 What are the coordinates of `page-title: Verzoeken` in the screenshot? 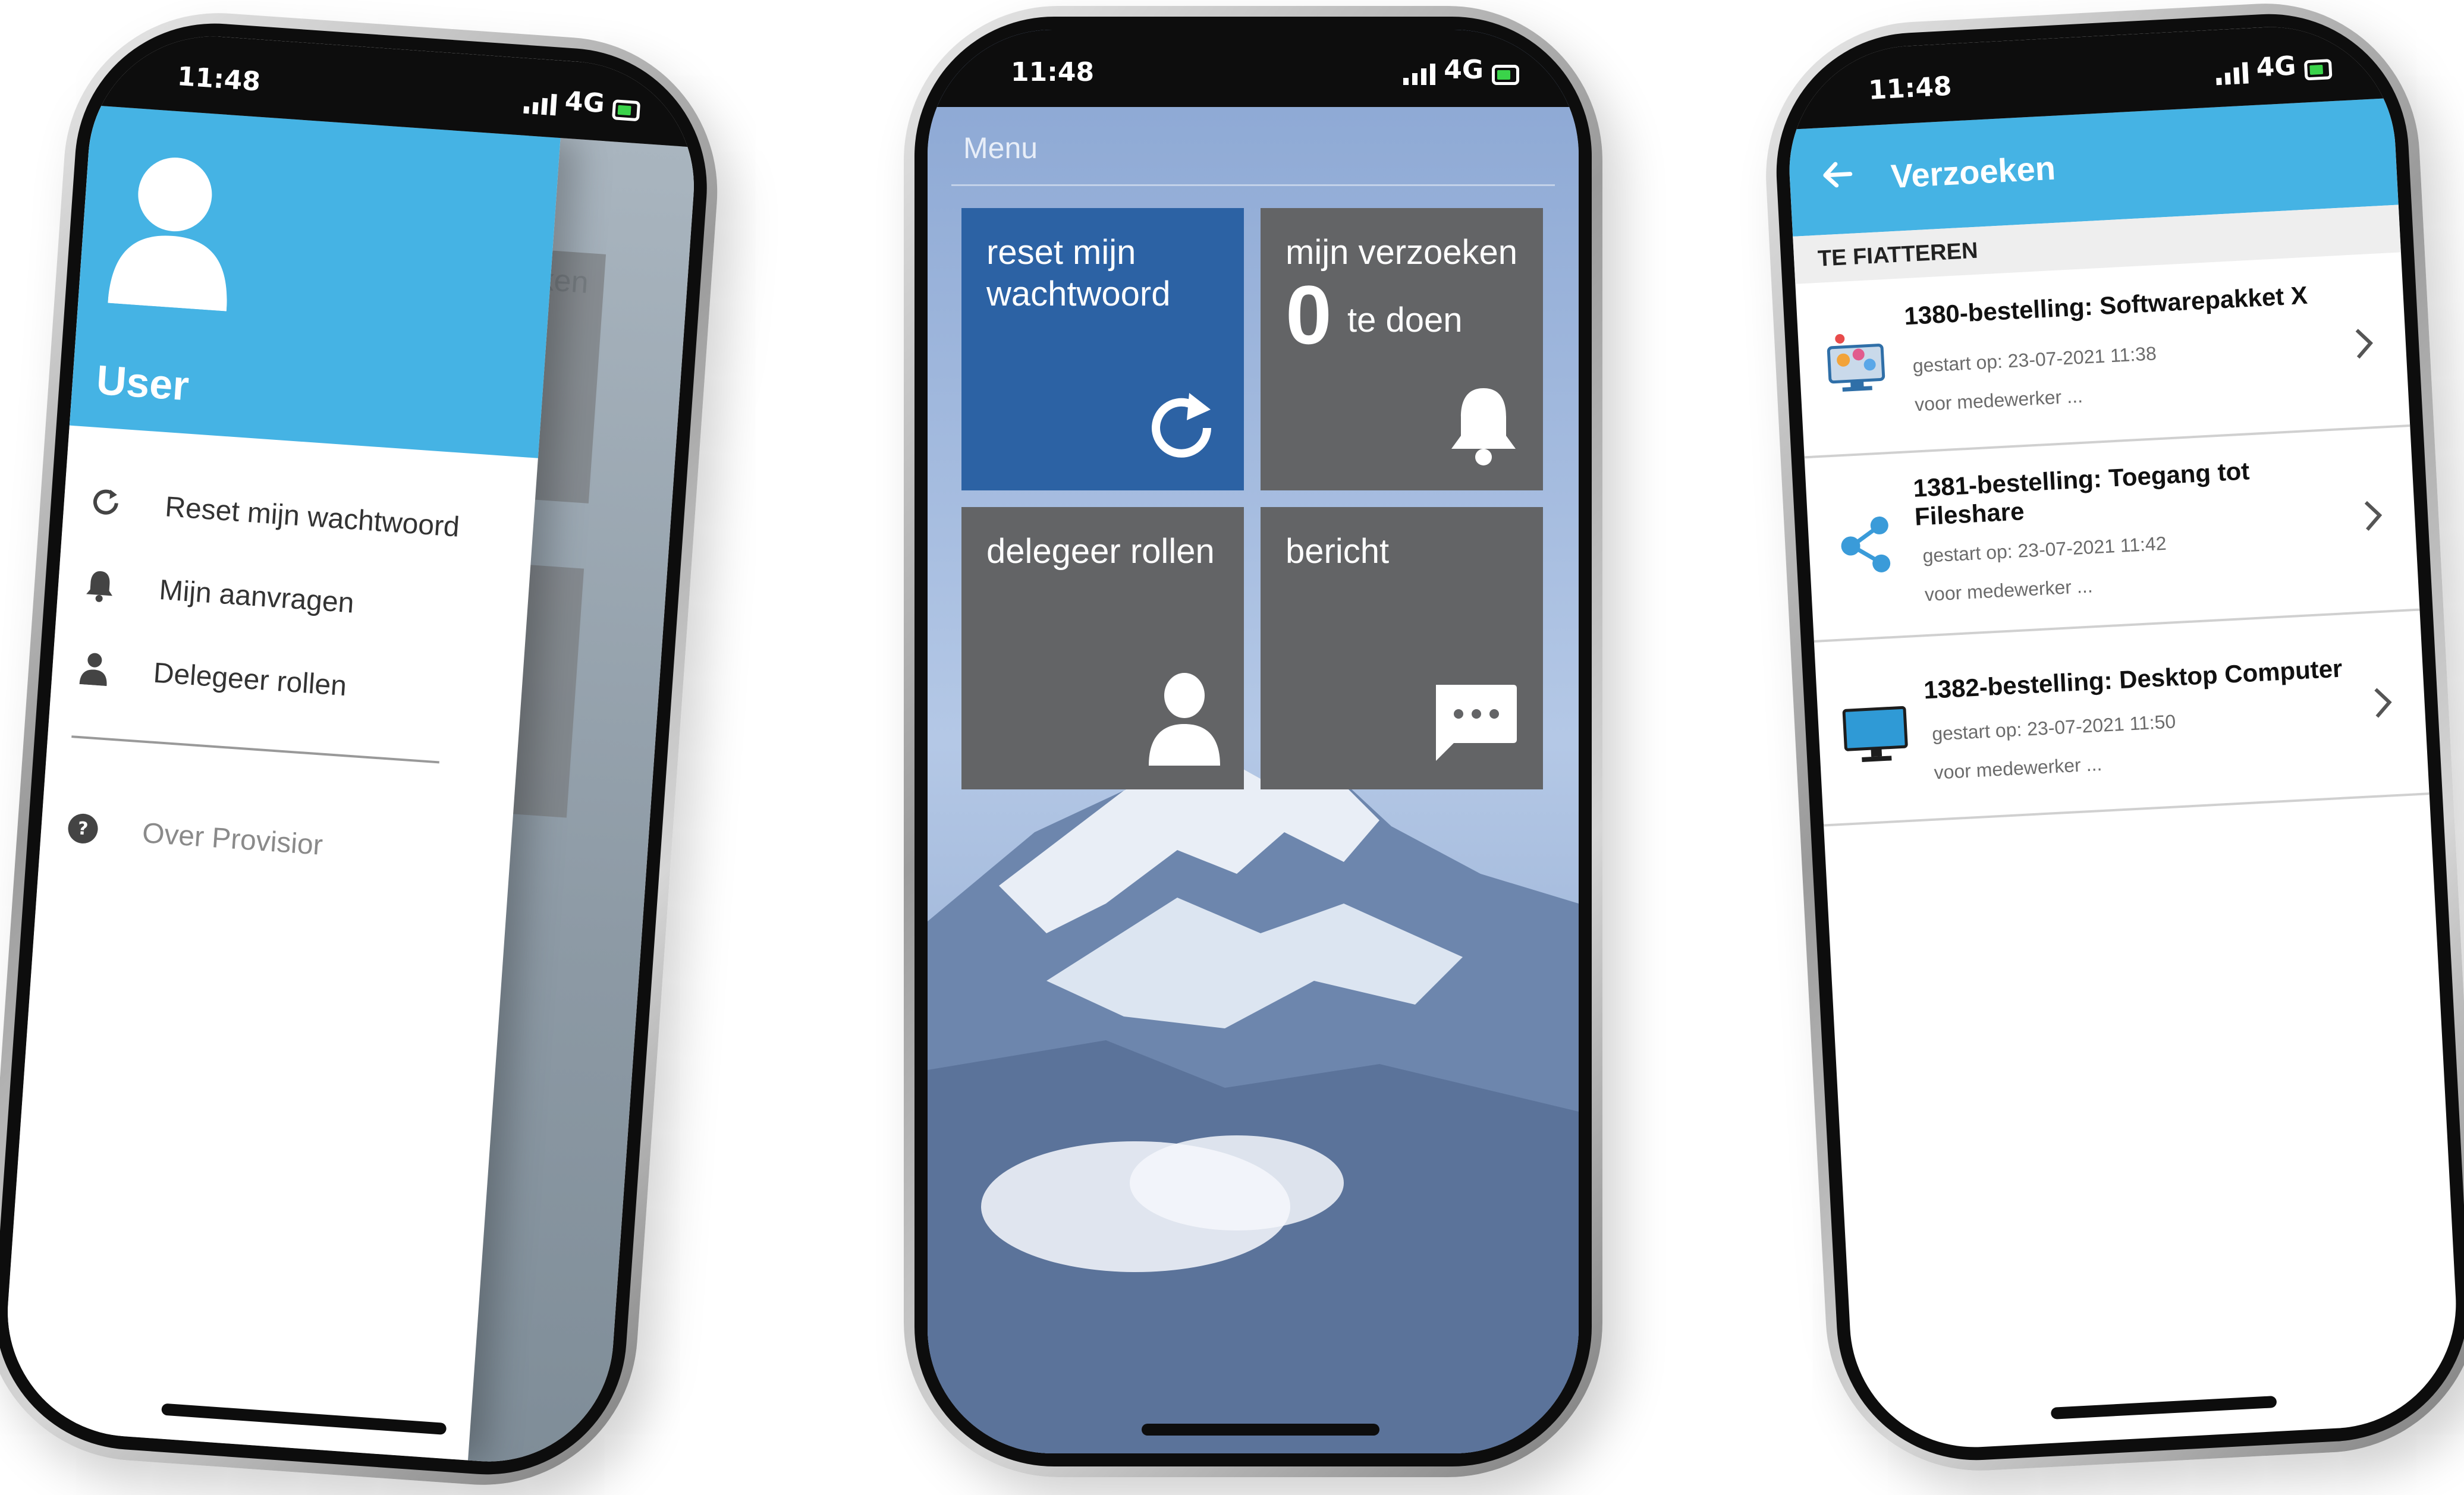 It's located at (1974, 172).